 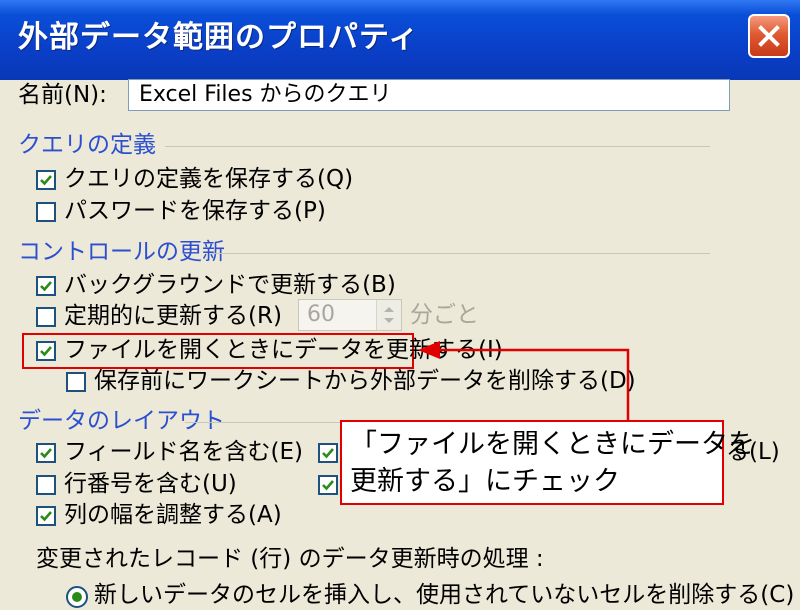 I want to click on record-change-label: 変更されたレコード (行) のデータ更新時の処理 :, so click(x=290, y=559).